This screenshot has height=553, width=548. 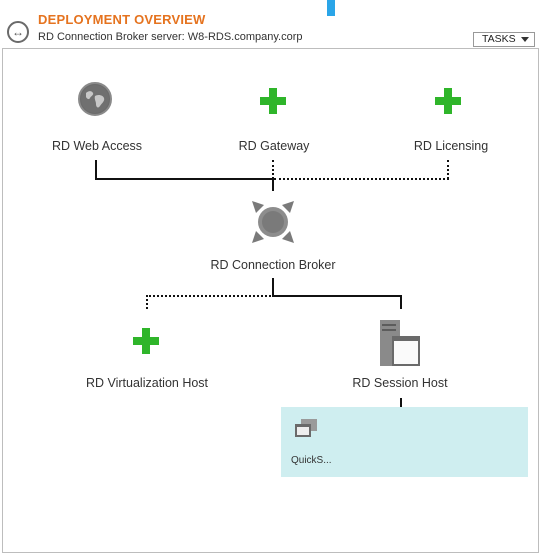 What do you see at coordinates (273, 101) in the screenshot?
I see `add-gateway-icon` at bounding box center [273, 101].